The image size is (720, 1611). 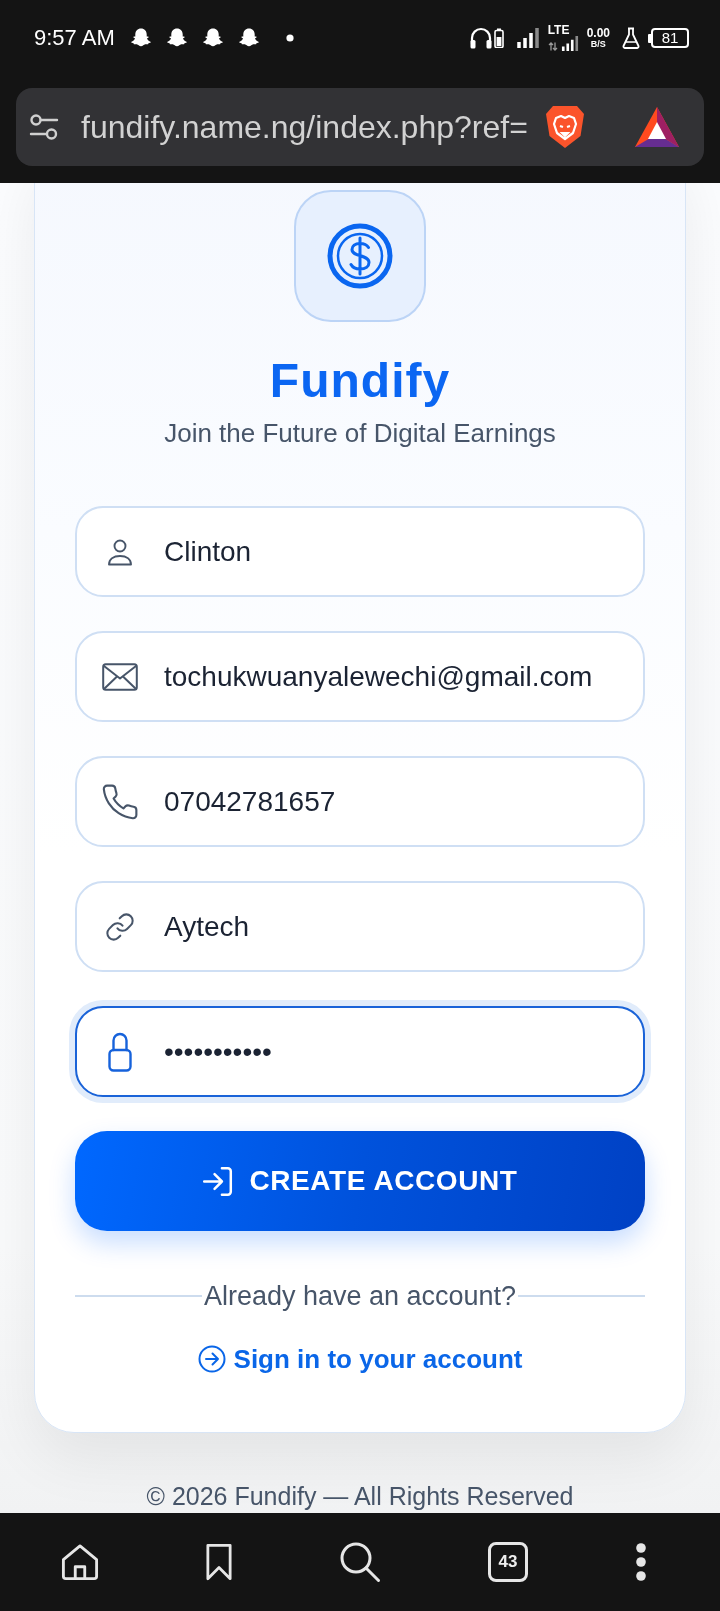 What do you see at coordinates (289, 38) in the screenshot?
I see `dot-icon` at bounding box center [289, 38].